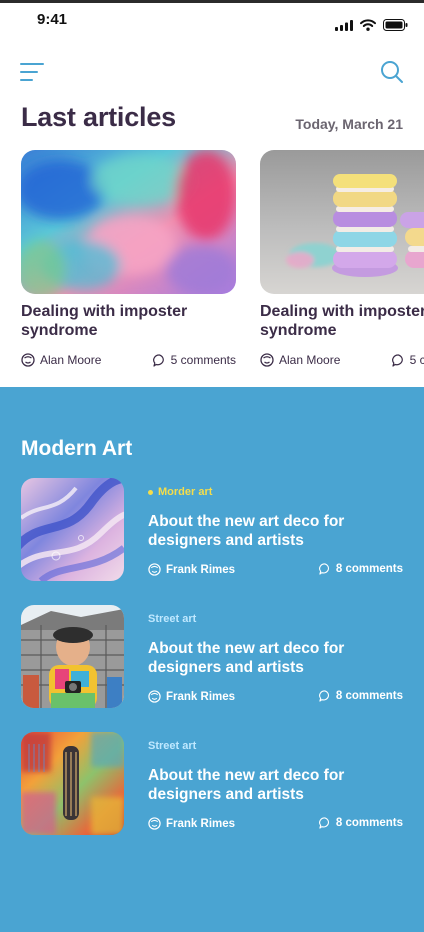  What do you see at coordinates (72, 529) in the screenshot?
I see `fluid-art-image` at bounding box center [72, 529].